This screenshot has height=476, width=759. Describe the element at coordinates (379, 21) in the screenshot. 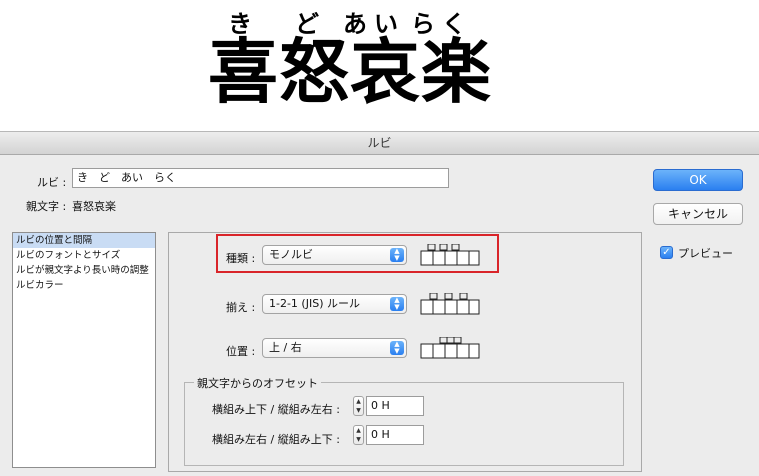

I see `ruby-text-row: き ど あ い ら く` at that location.